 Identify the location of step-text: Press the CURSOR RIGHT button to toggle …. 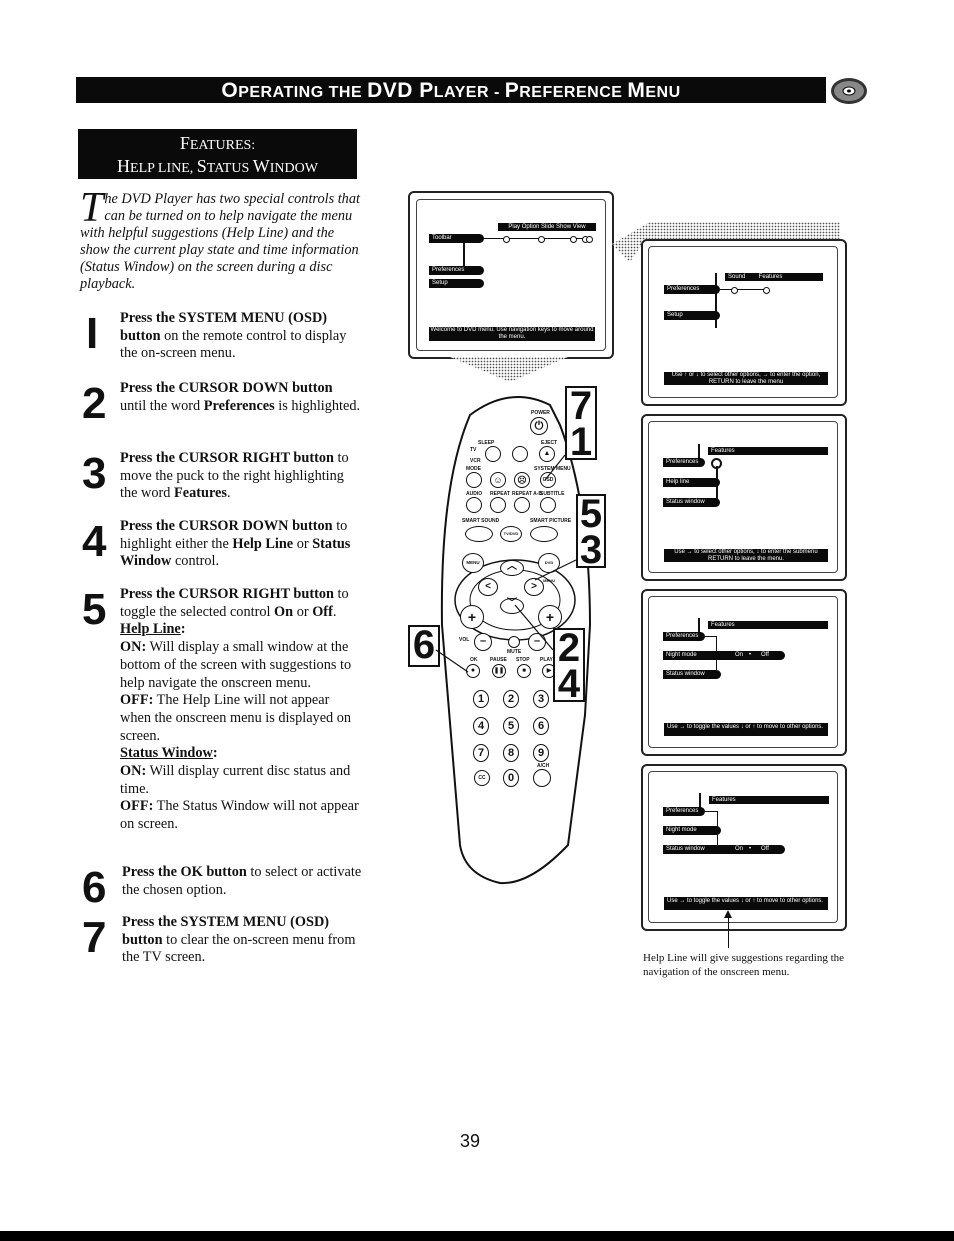
(241, 710).